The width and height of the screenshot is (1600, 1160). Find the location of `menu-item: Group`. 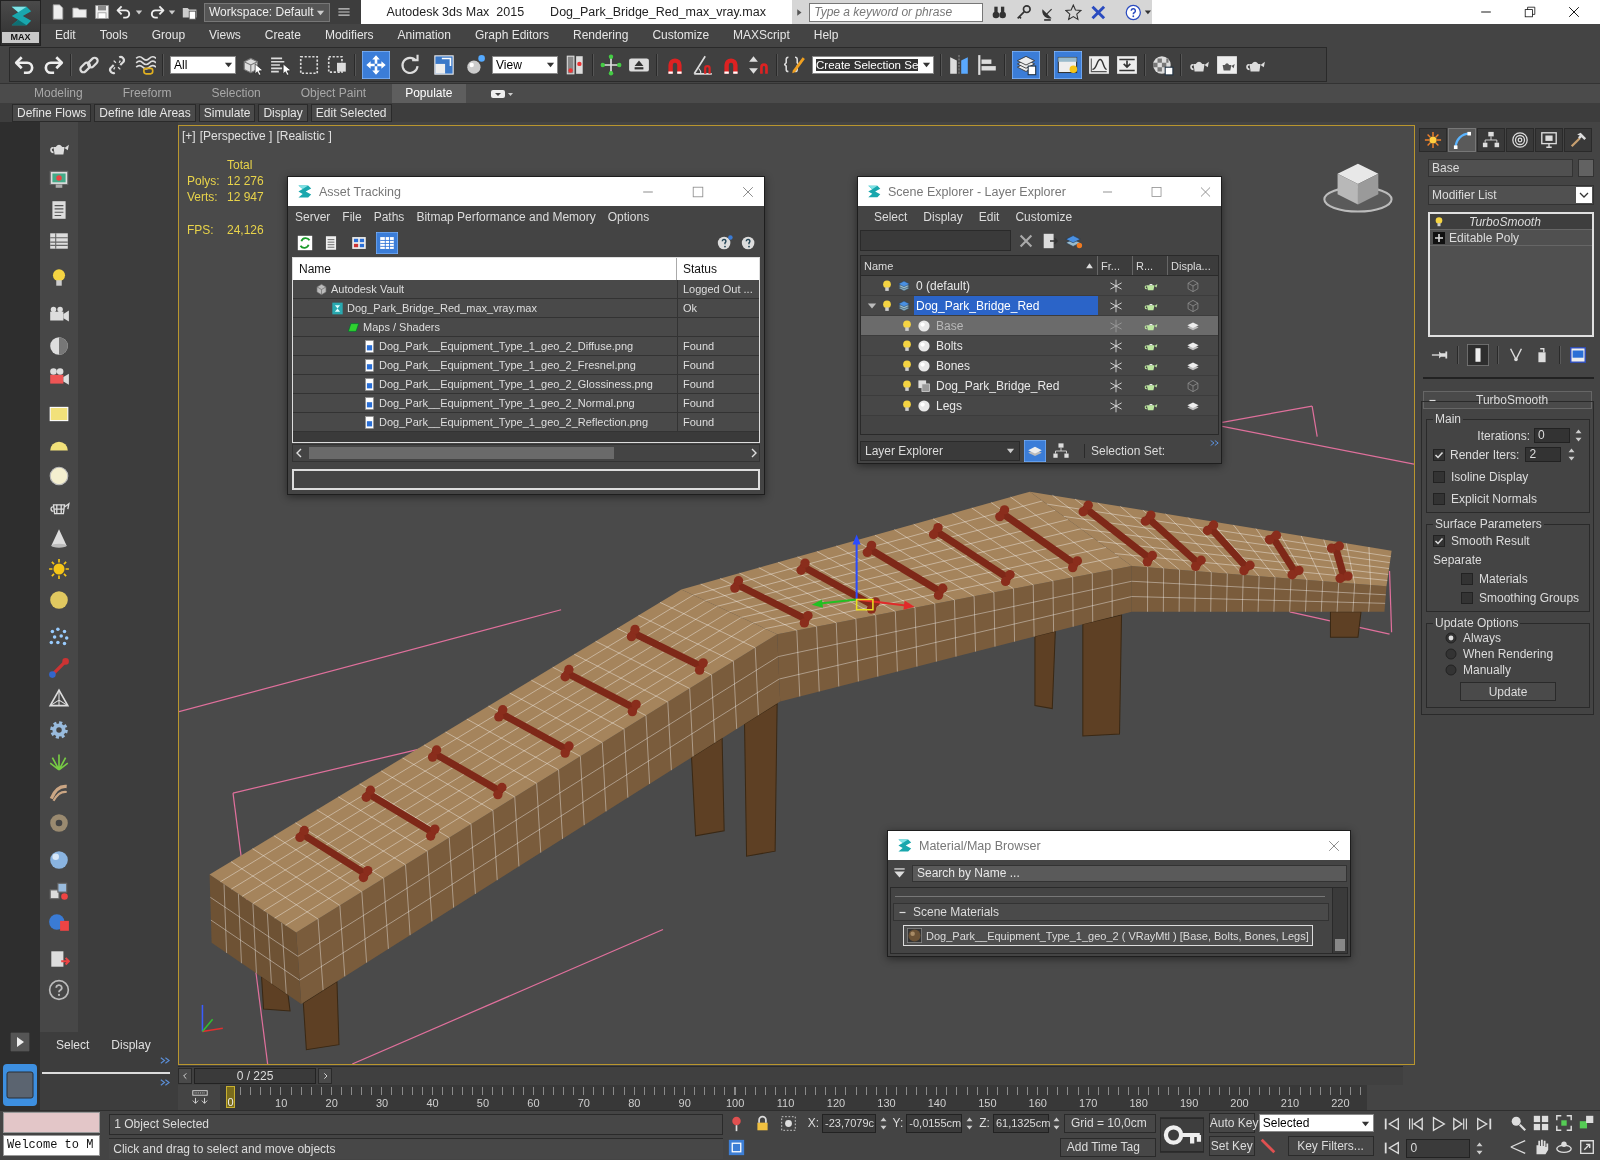

menu-item: Group is located at coordinates (168, 35).